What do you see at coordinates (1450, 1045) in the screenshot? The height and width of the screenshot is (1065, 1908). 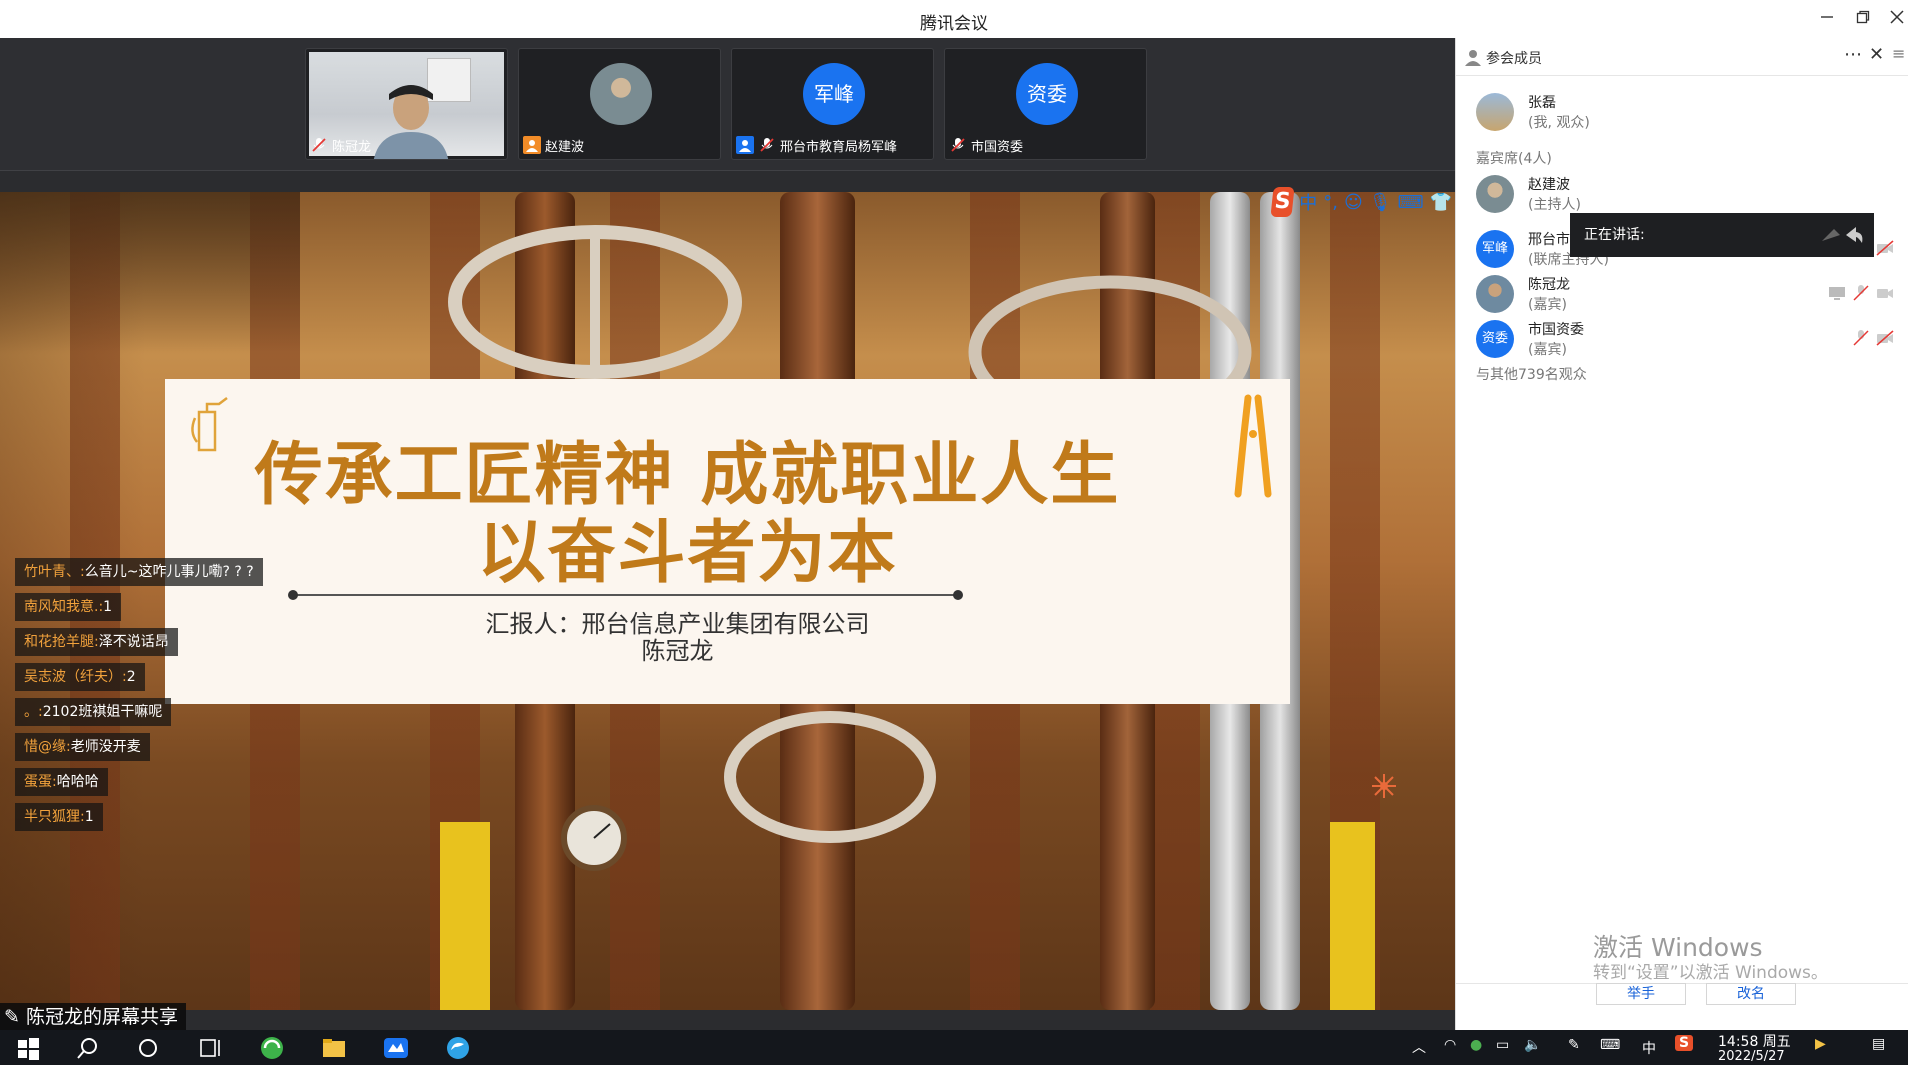 I see `wifi-icon: ◠` at bounding box center [1450, 1045].